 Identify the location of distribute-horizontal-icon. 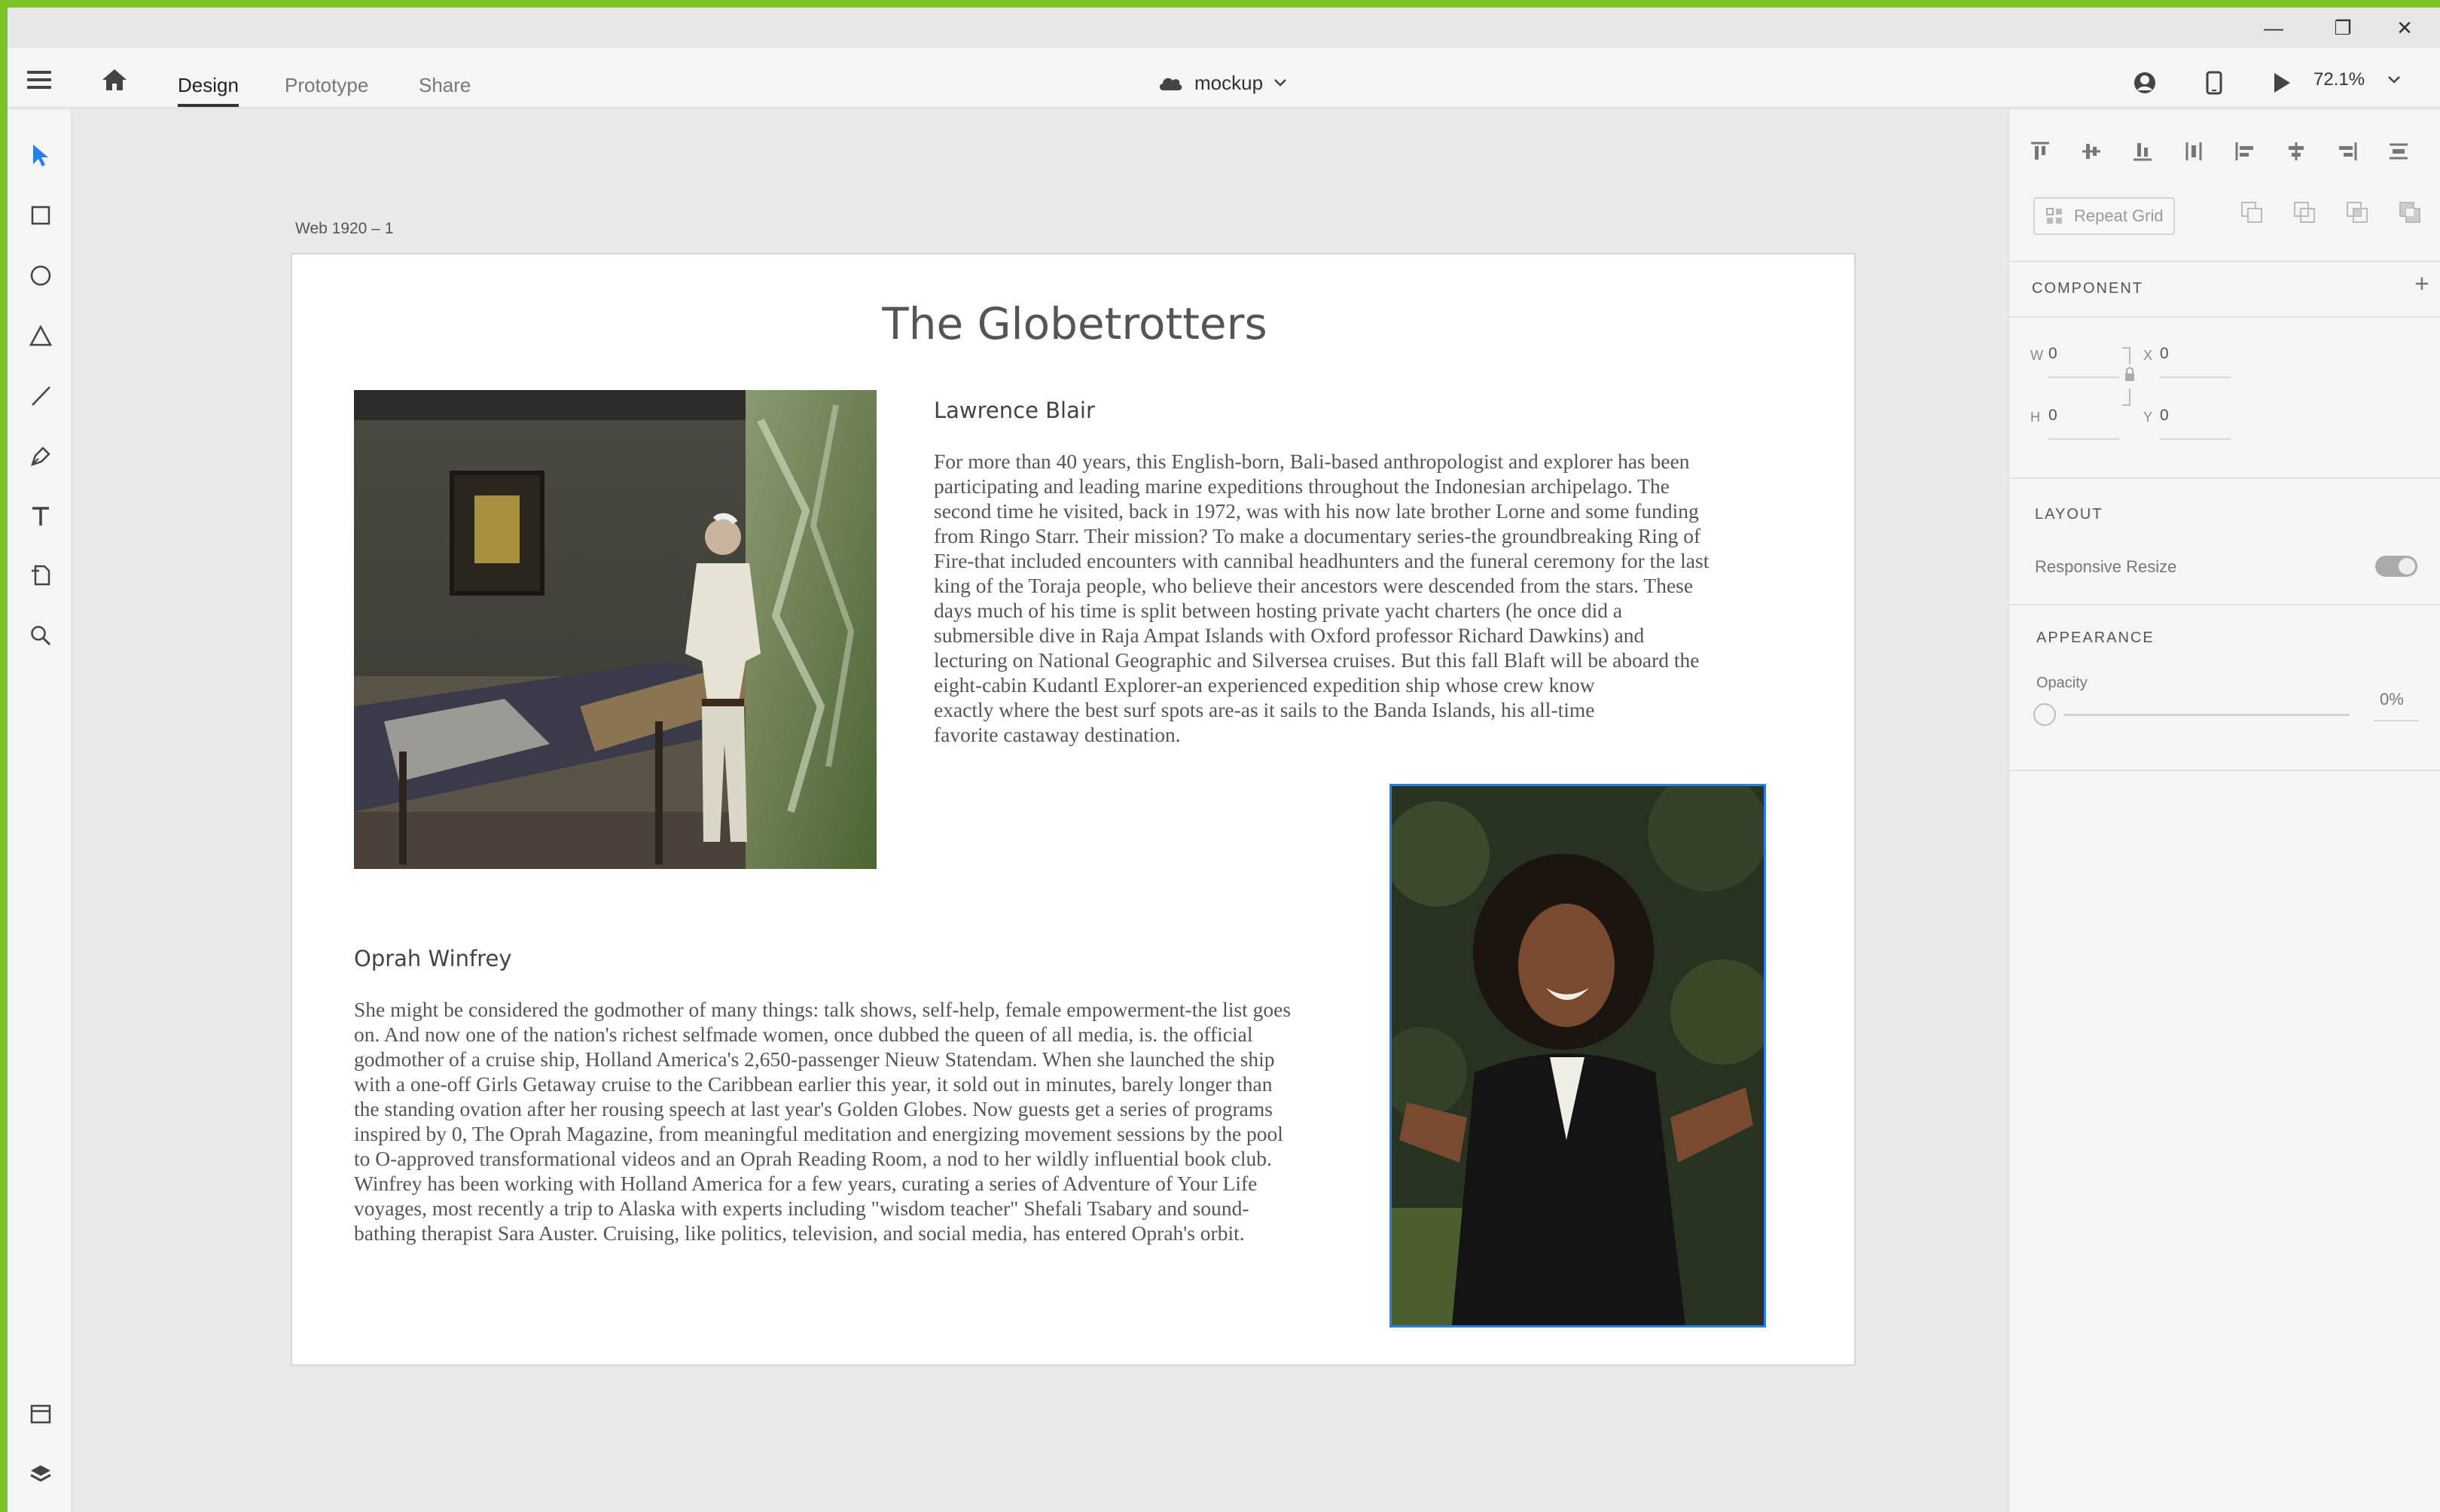
(2398, 151).